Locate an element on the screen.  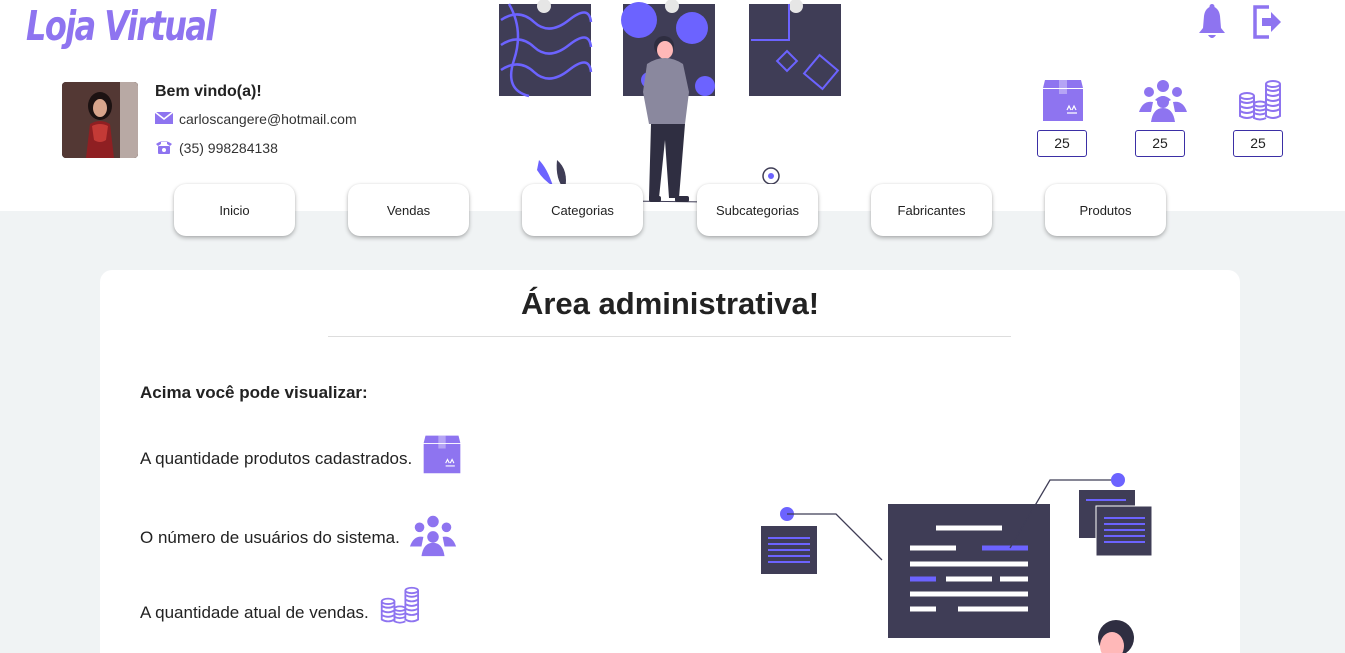
logout-icon is located at coordinates (1267, 24).